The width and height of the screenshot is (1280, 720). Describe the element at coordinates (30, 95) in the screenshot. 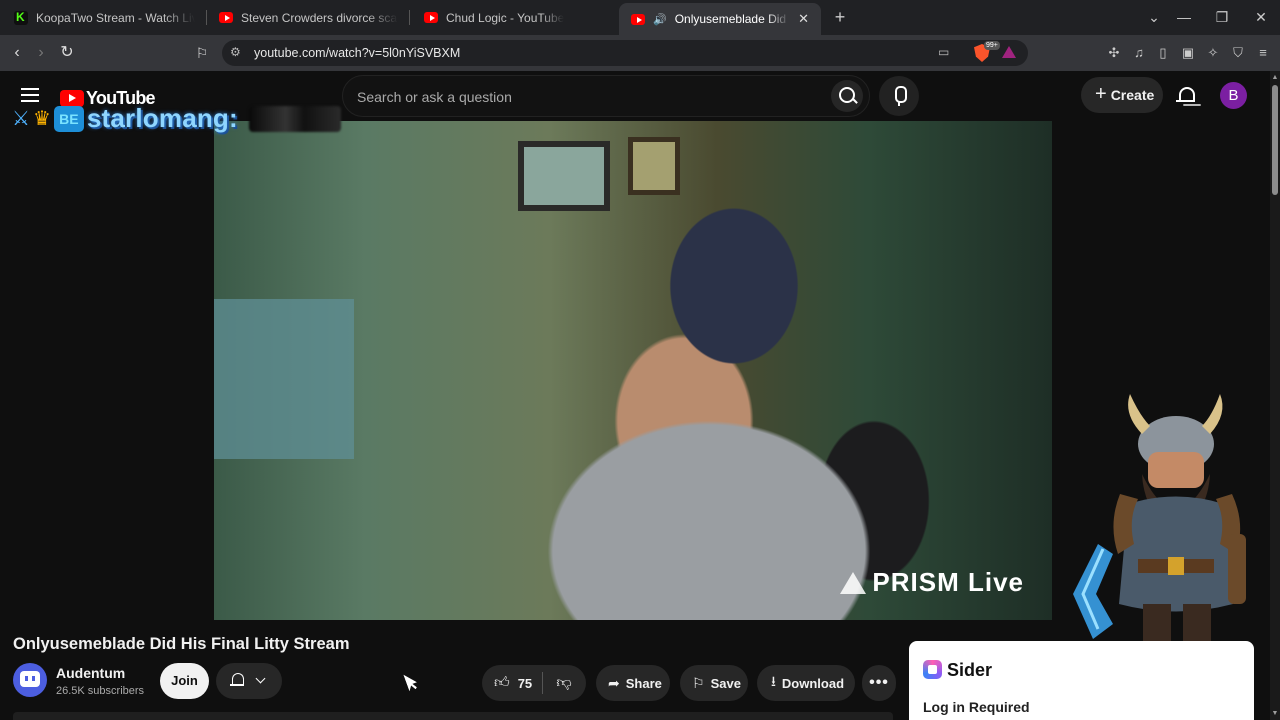

I see `guide-menu-icon` at that location.